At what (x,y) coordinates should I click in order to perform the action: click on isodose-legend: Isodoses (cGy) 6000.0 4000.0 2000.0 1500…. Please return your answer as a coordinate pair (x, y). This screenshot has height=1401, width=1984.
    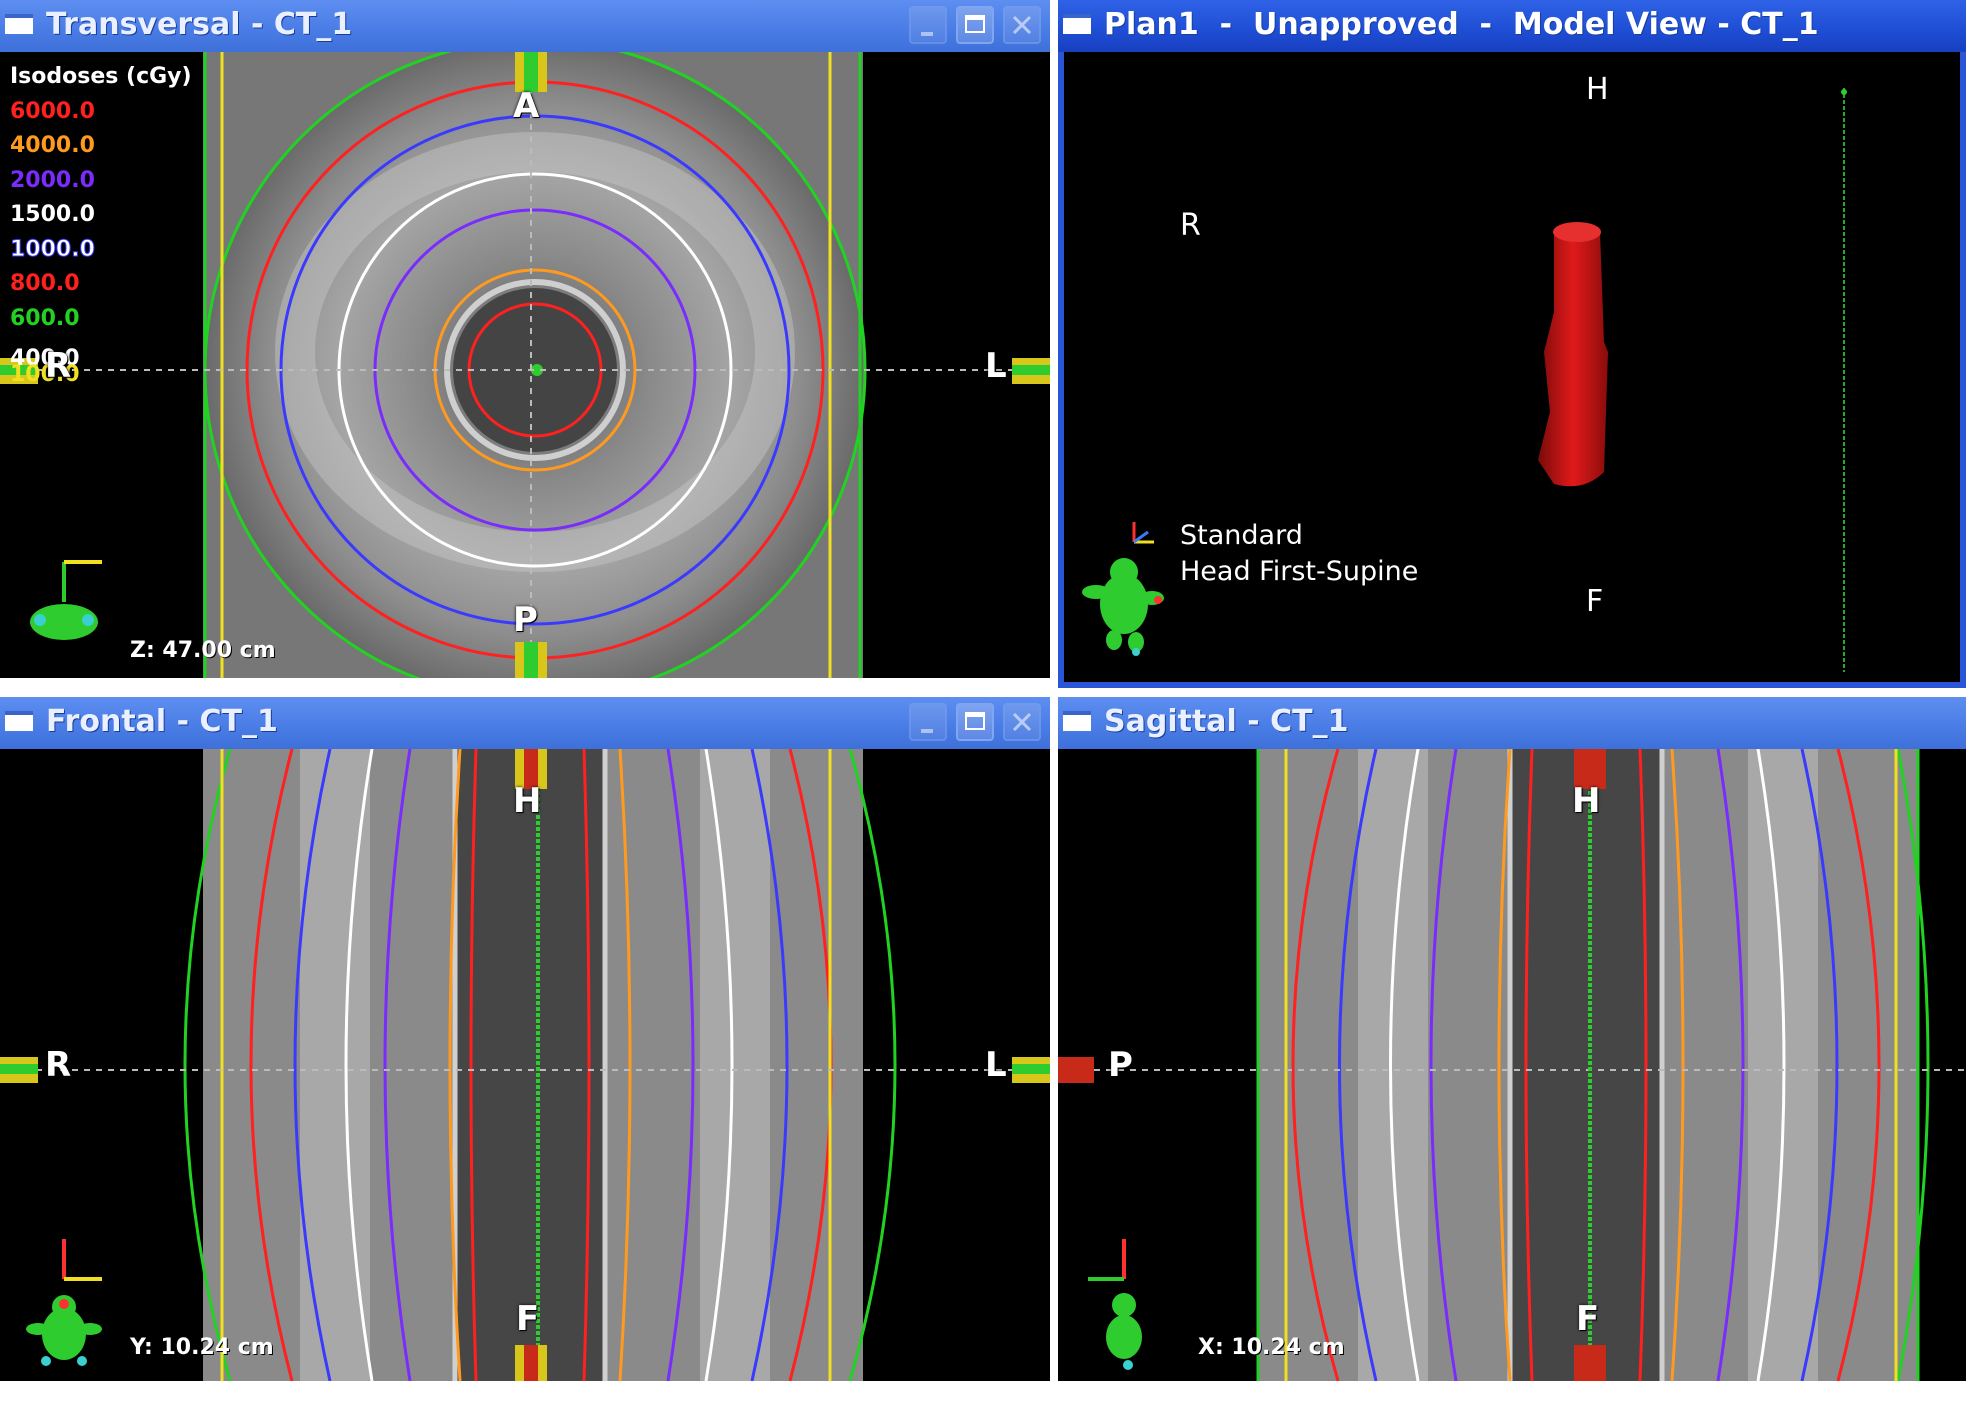
    Looking at the image, I should click on (101, 226).